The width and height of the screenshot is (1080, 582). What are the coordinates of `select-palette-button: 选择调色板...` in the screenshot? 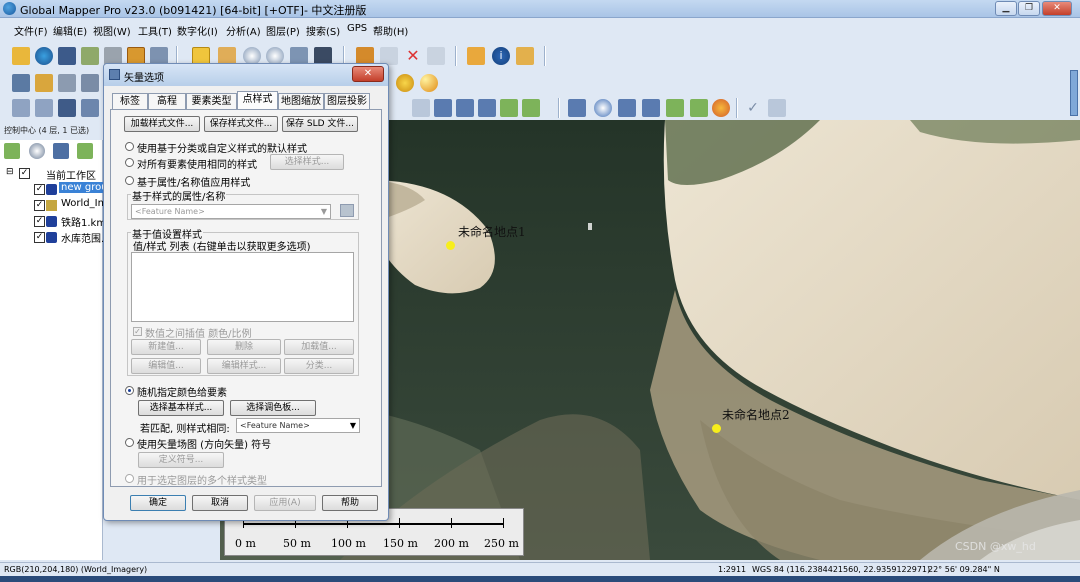 It's located at (273, 408).